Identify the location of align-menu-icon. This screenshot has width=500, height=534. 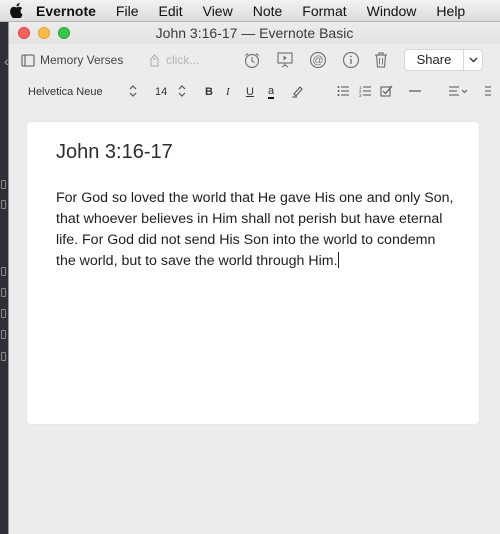
(459, 91).